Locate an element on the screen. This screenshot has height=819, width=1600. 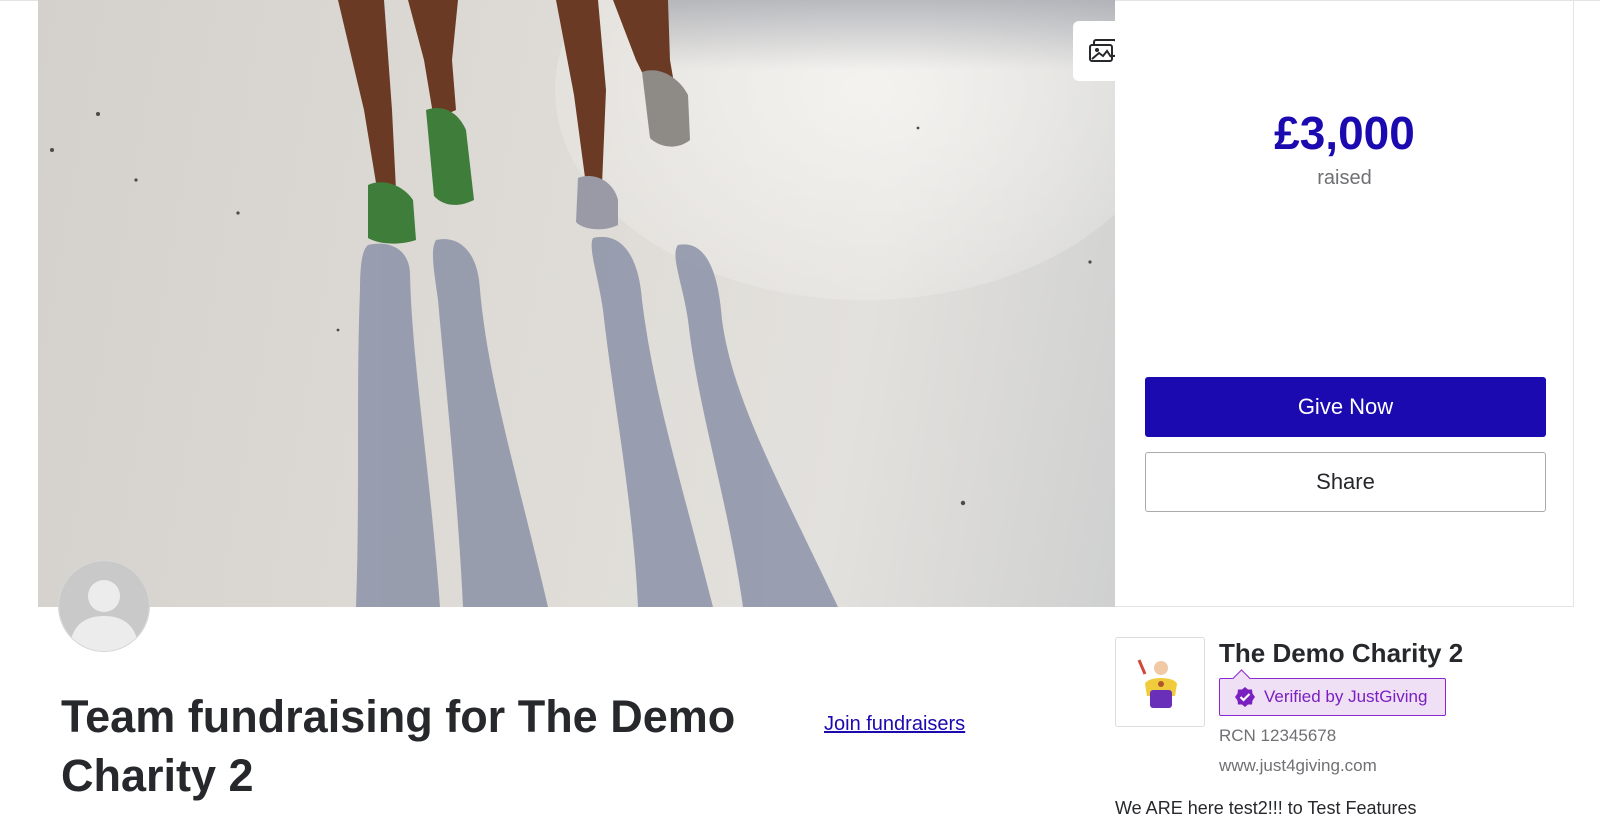
gallery-button is located at coordinates (1094, 51).